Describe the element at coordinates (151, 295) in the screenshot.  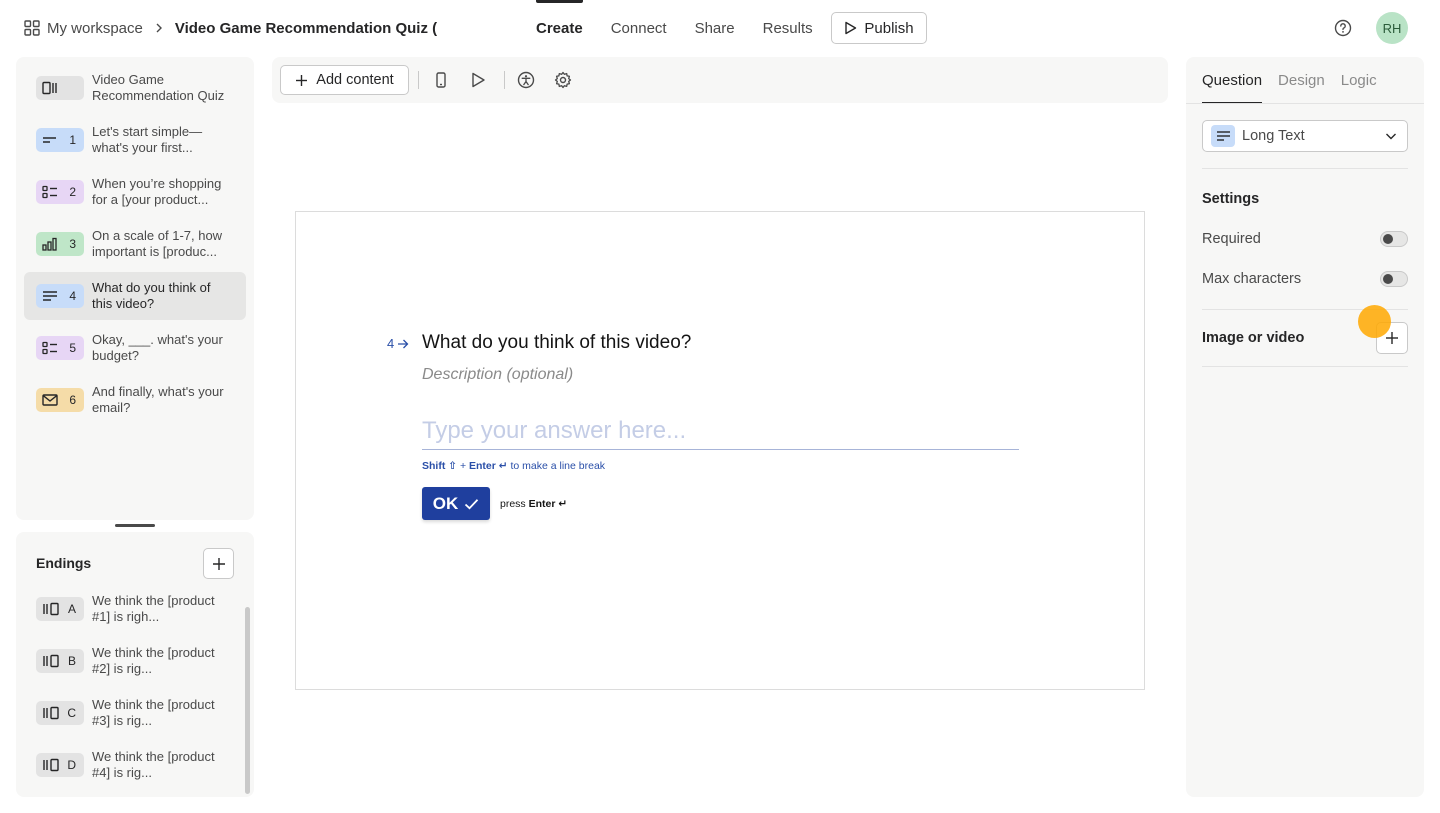
I see `question-item-label: What do you think of this video?` at that location.